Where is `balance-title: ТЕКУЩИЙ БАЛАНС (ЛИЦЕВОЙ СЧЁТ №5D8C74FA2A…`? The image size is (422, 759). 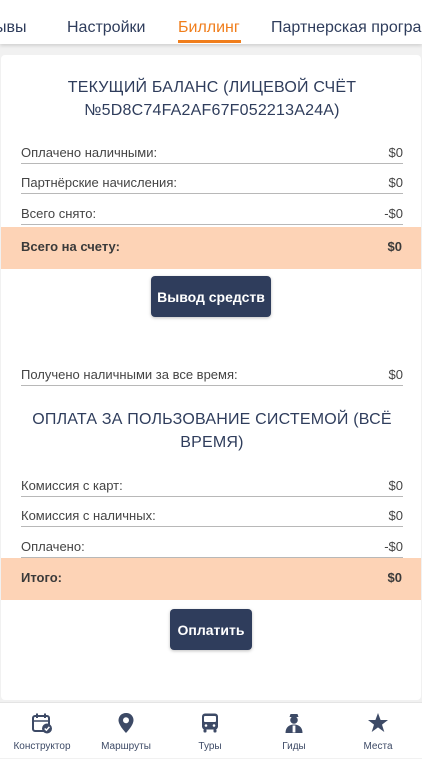
balance-title: ТЕКУЩИЙ БАЛАНС (ЛИЦЕВОЙ СЧЁТ №5D8C74FA2A… is located at coordinates (212, 99).